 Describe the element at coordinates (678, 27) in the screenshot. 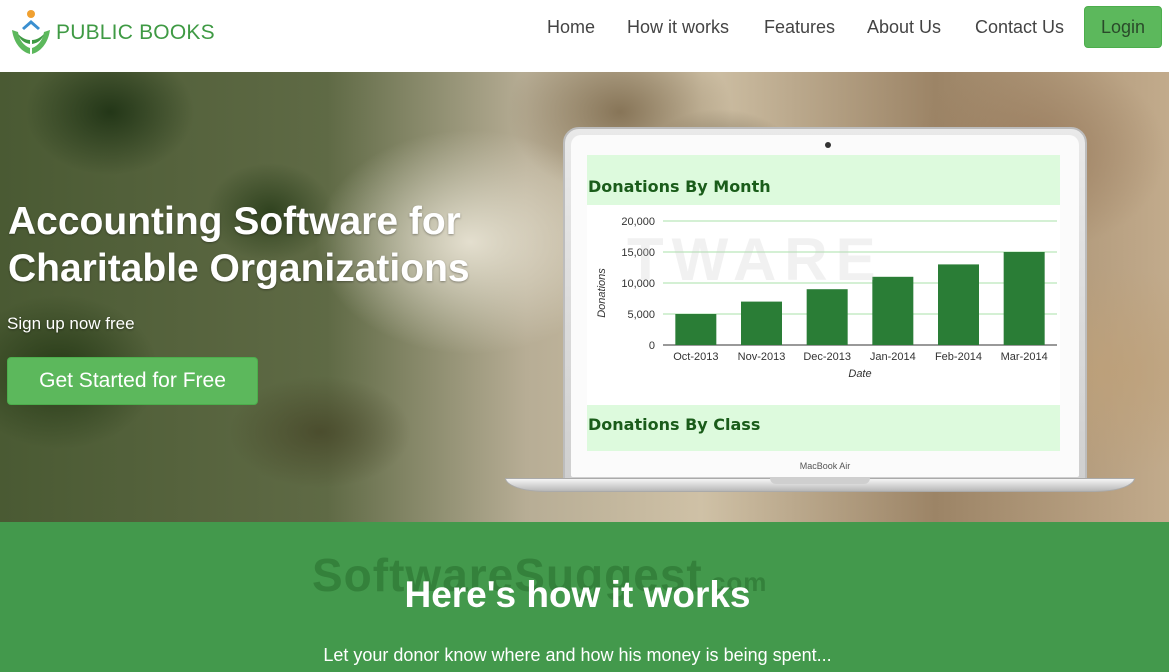

I see `nav-how-it-works: How it works` at that location.